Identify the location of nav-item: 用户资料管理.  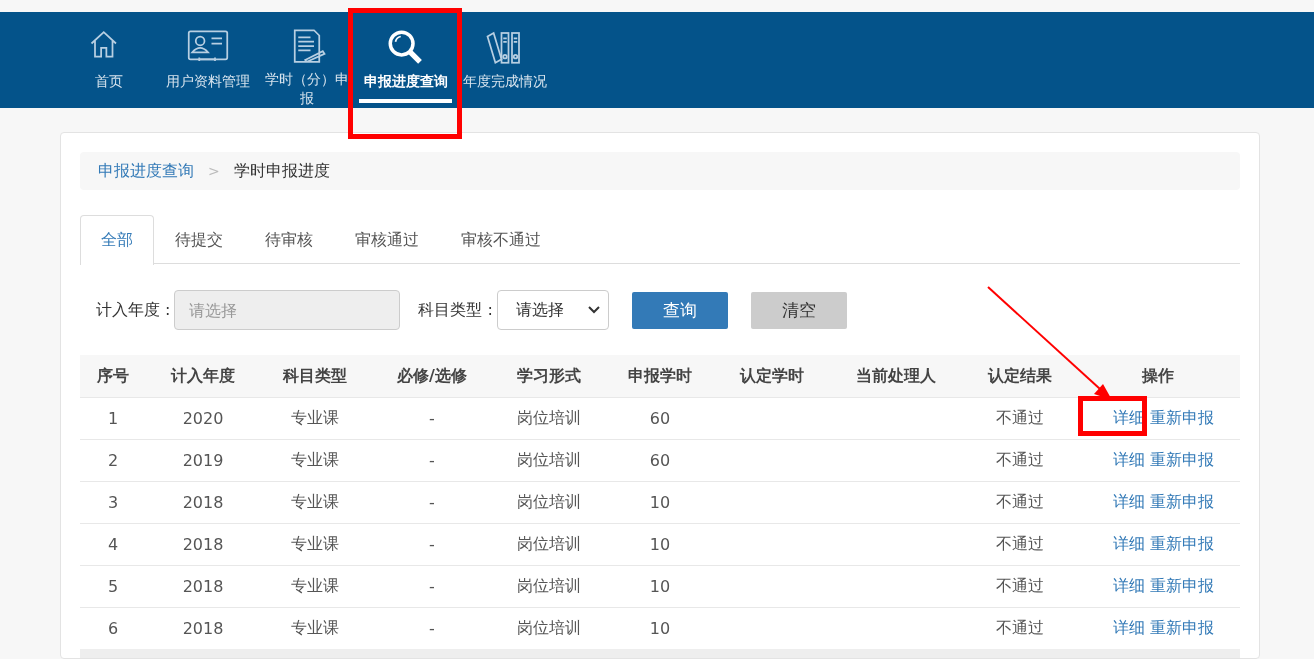
(207, 60).